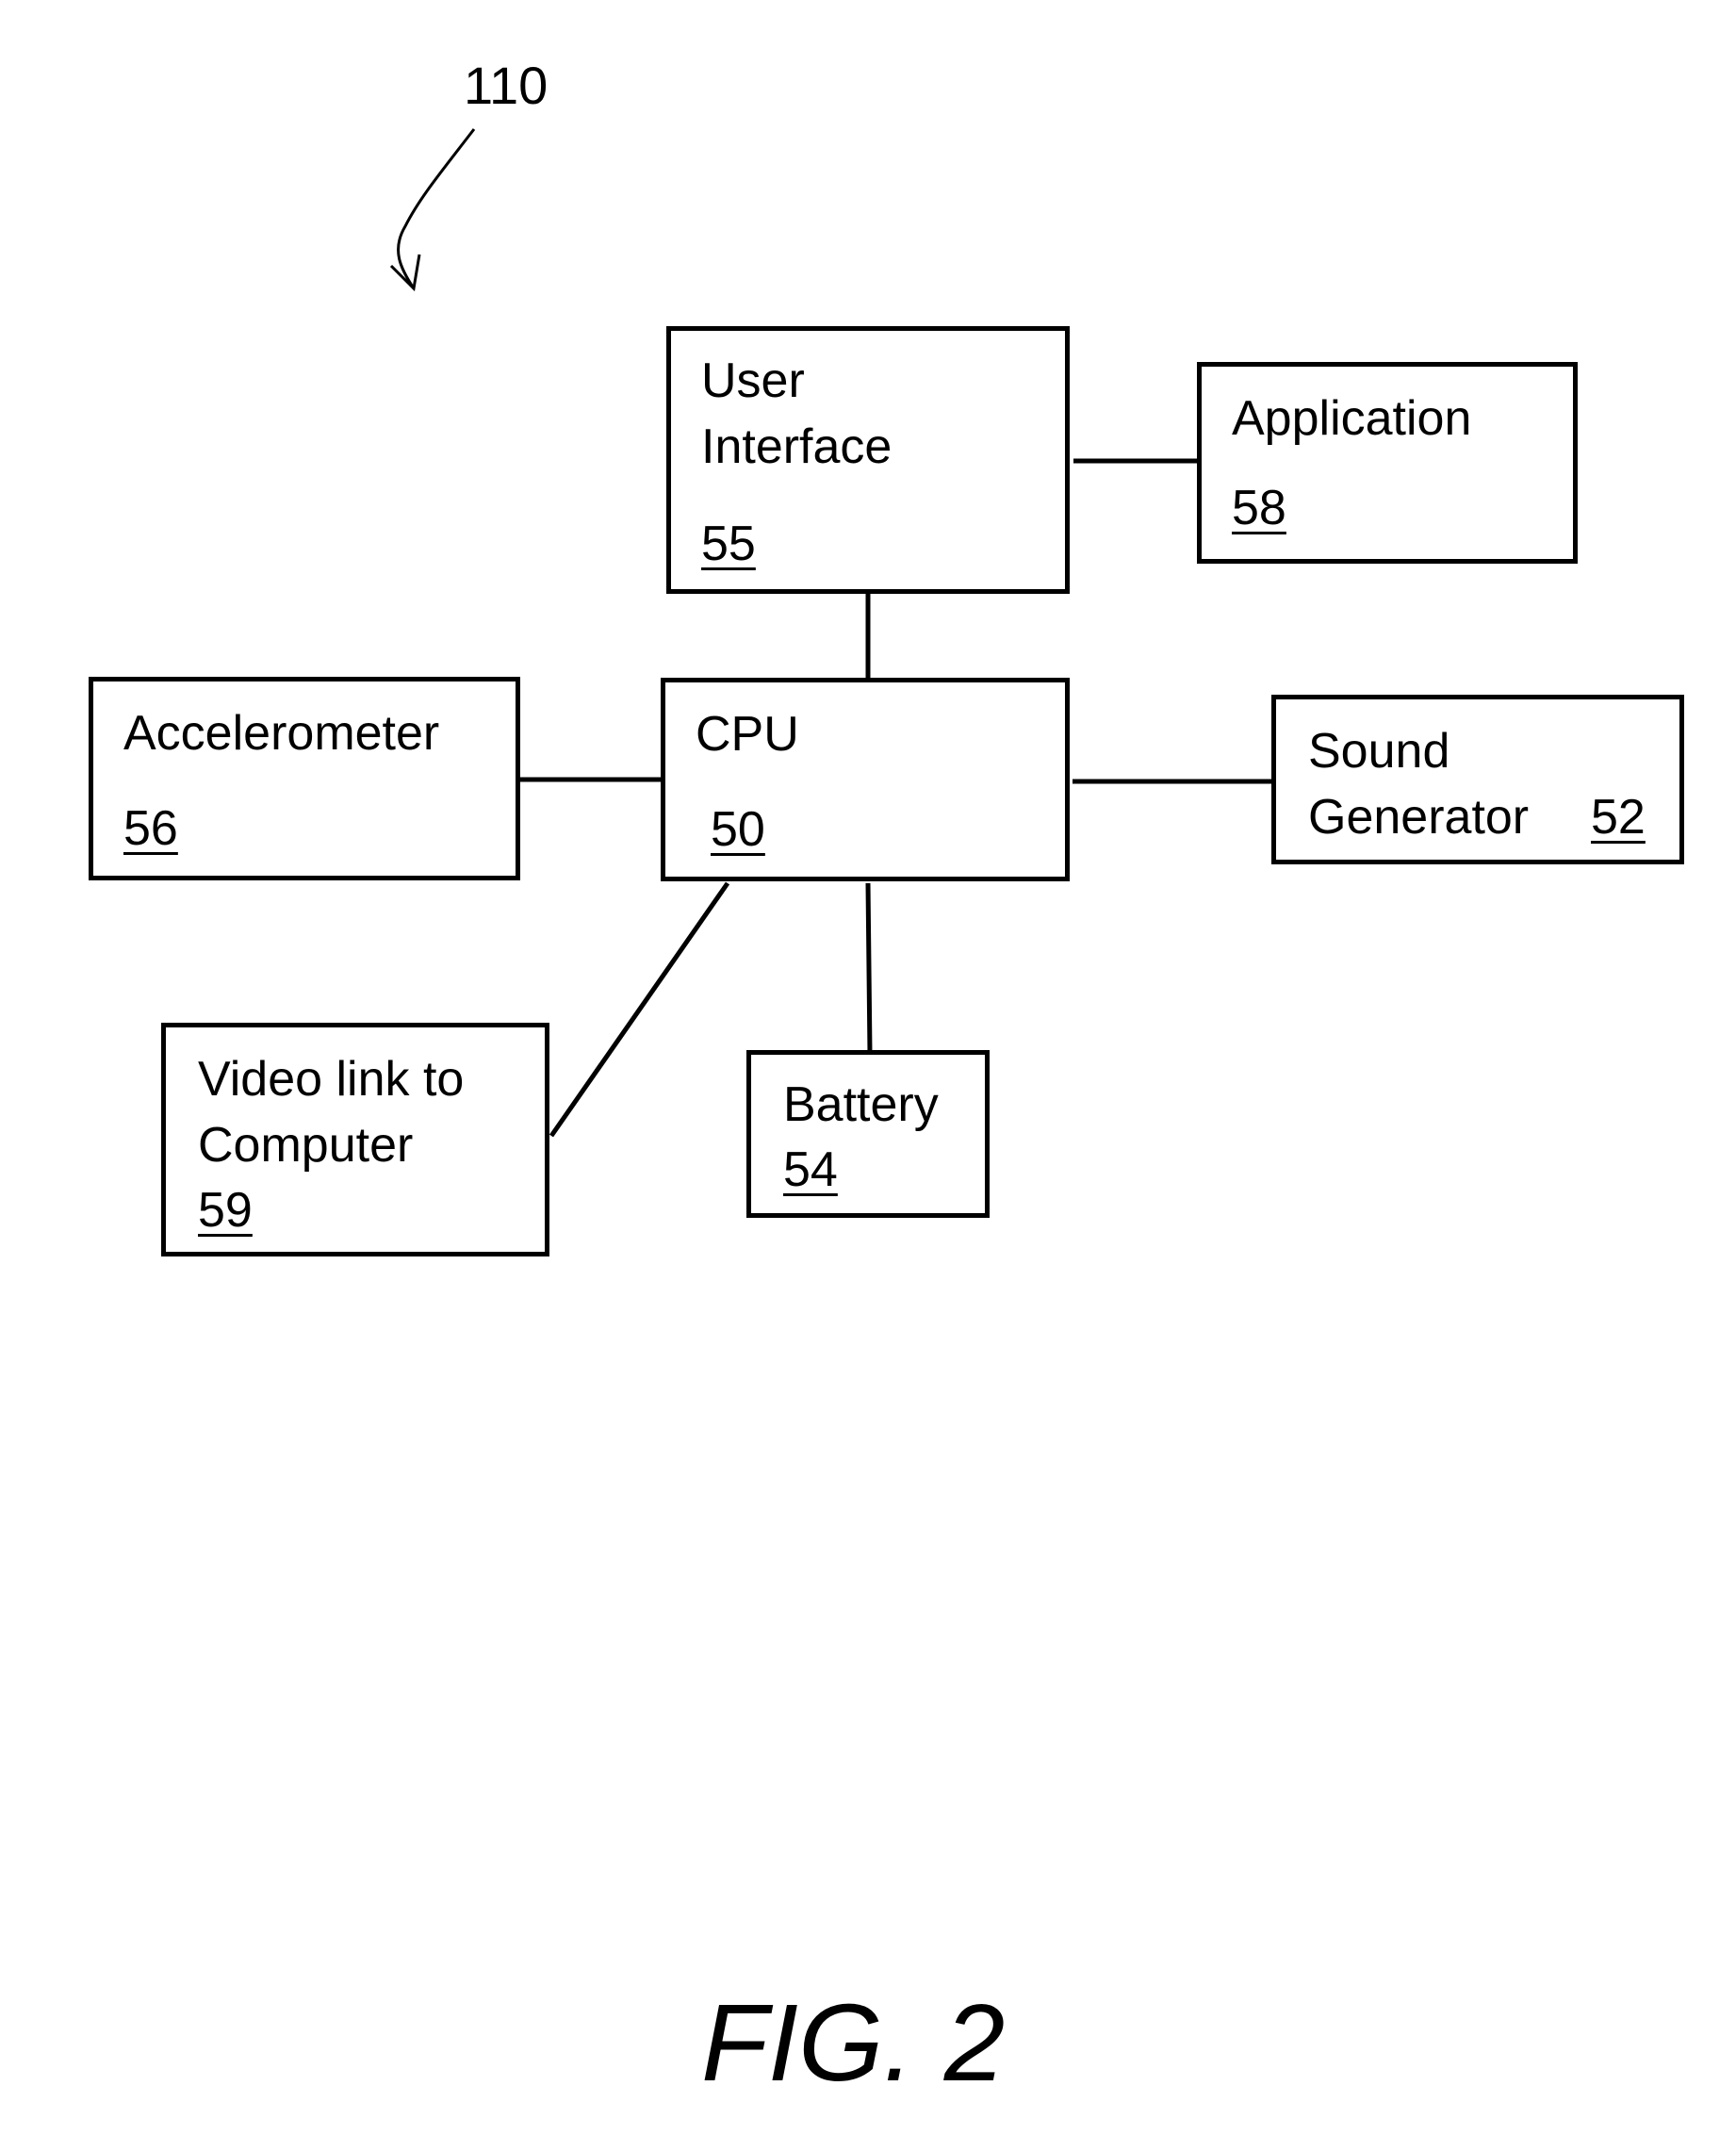 The image size is (1736, 2135). What do you see at coordinates (738, 829) in the screenshot?
I see `cpu-number: 50` at bounding box center [738, 829].